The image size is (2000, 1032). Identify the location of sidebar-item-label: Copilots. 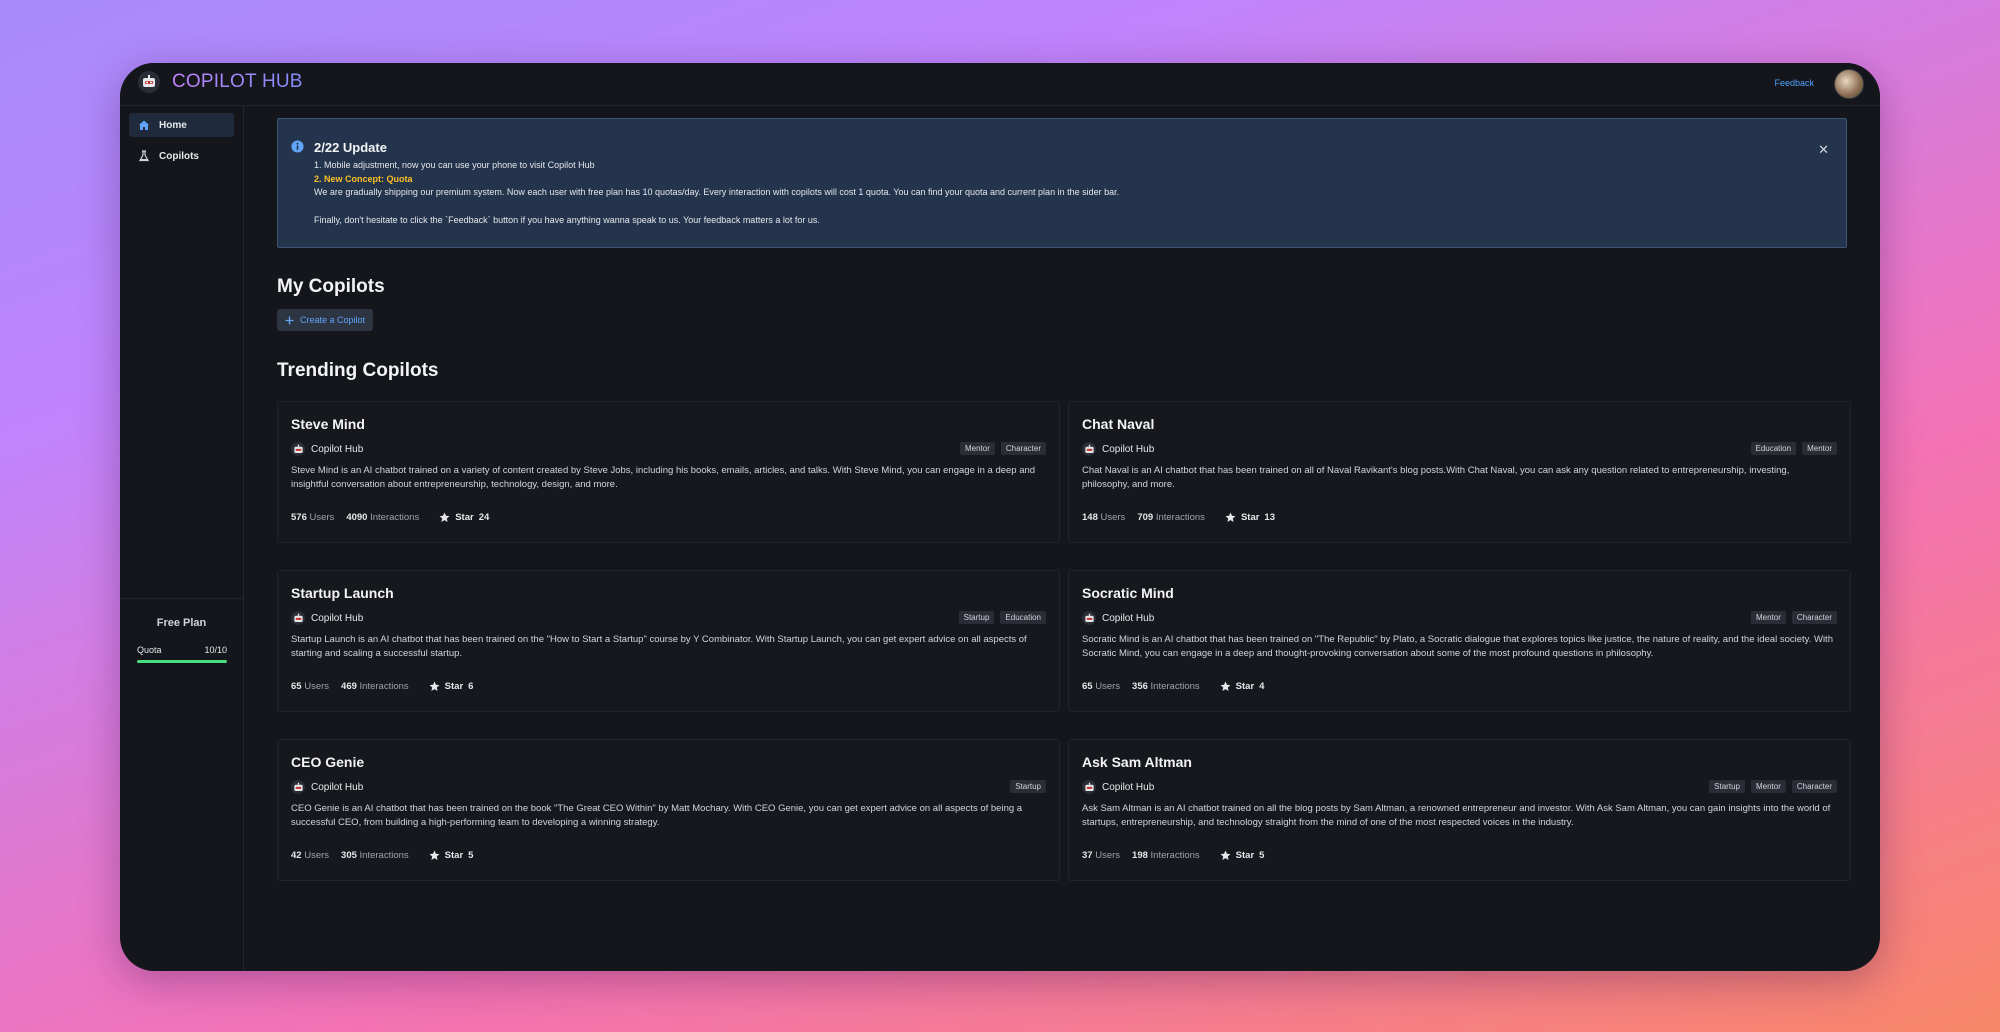
(179, 156).